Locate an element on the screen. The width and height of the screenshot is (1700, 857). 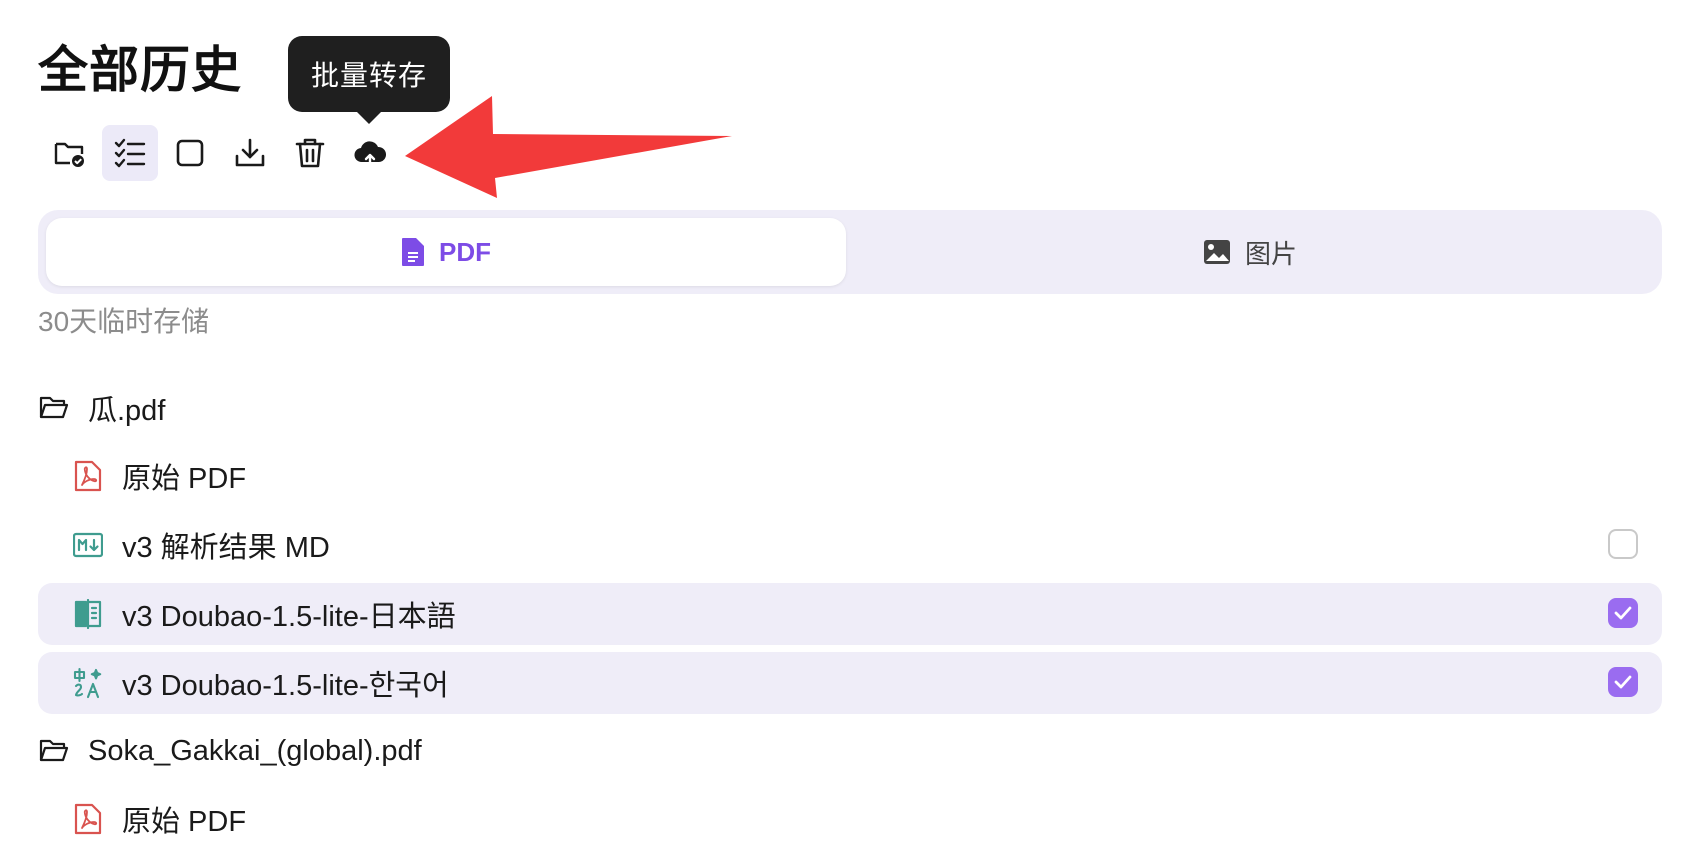
tab-images: 图片 is located at coordinates (1250, 252).